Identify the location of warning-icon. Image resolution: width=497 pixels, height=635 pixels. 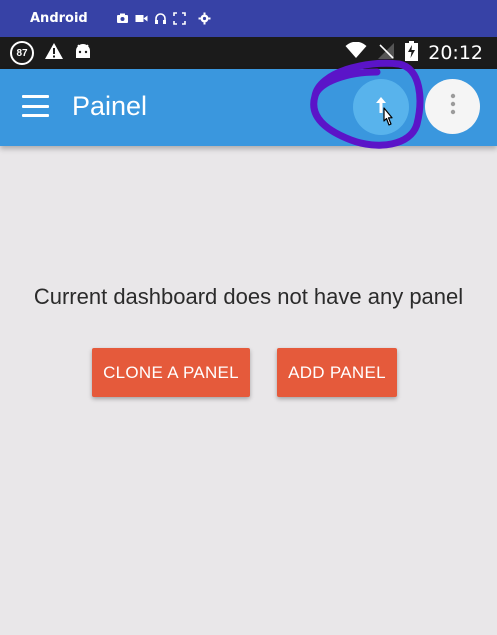
(54, 53).